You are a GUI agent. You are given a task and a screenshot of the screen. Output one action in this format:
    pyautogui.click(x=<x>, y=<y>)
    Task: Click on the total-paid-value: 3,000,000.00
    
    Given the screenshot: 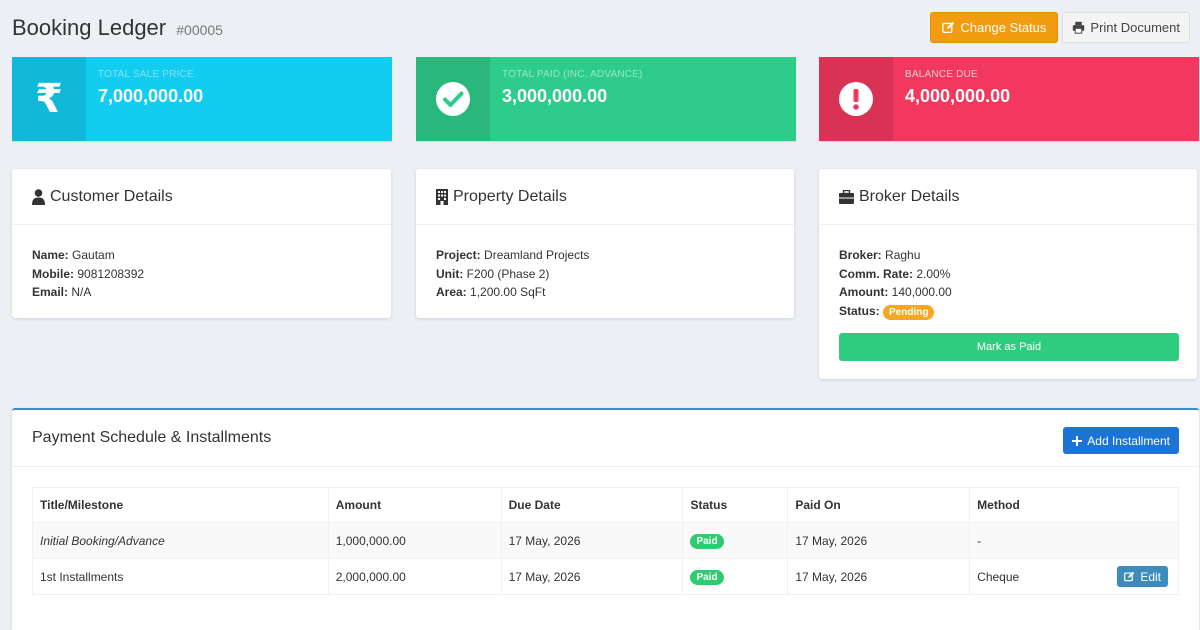 What is the action you would take?
    pyautogui.click(x=555, y=96)
    